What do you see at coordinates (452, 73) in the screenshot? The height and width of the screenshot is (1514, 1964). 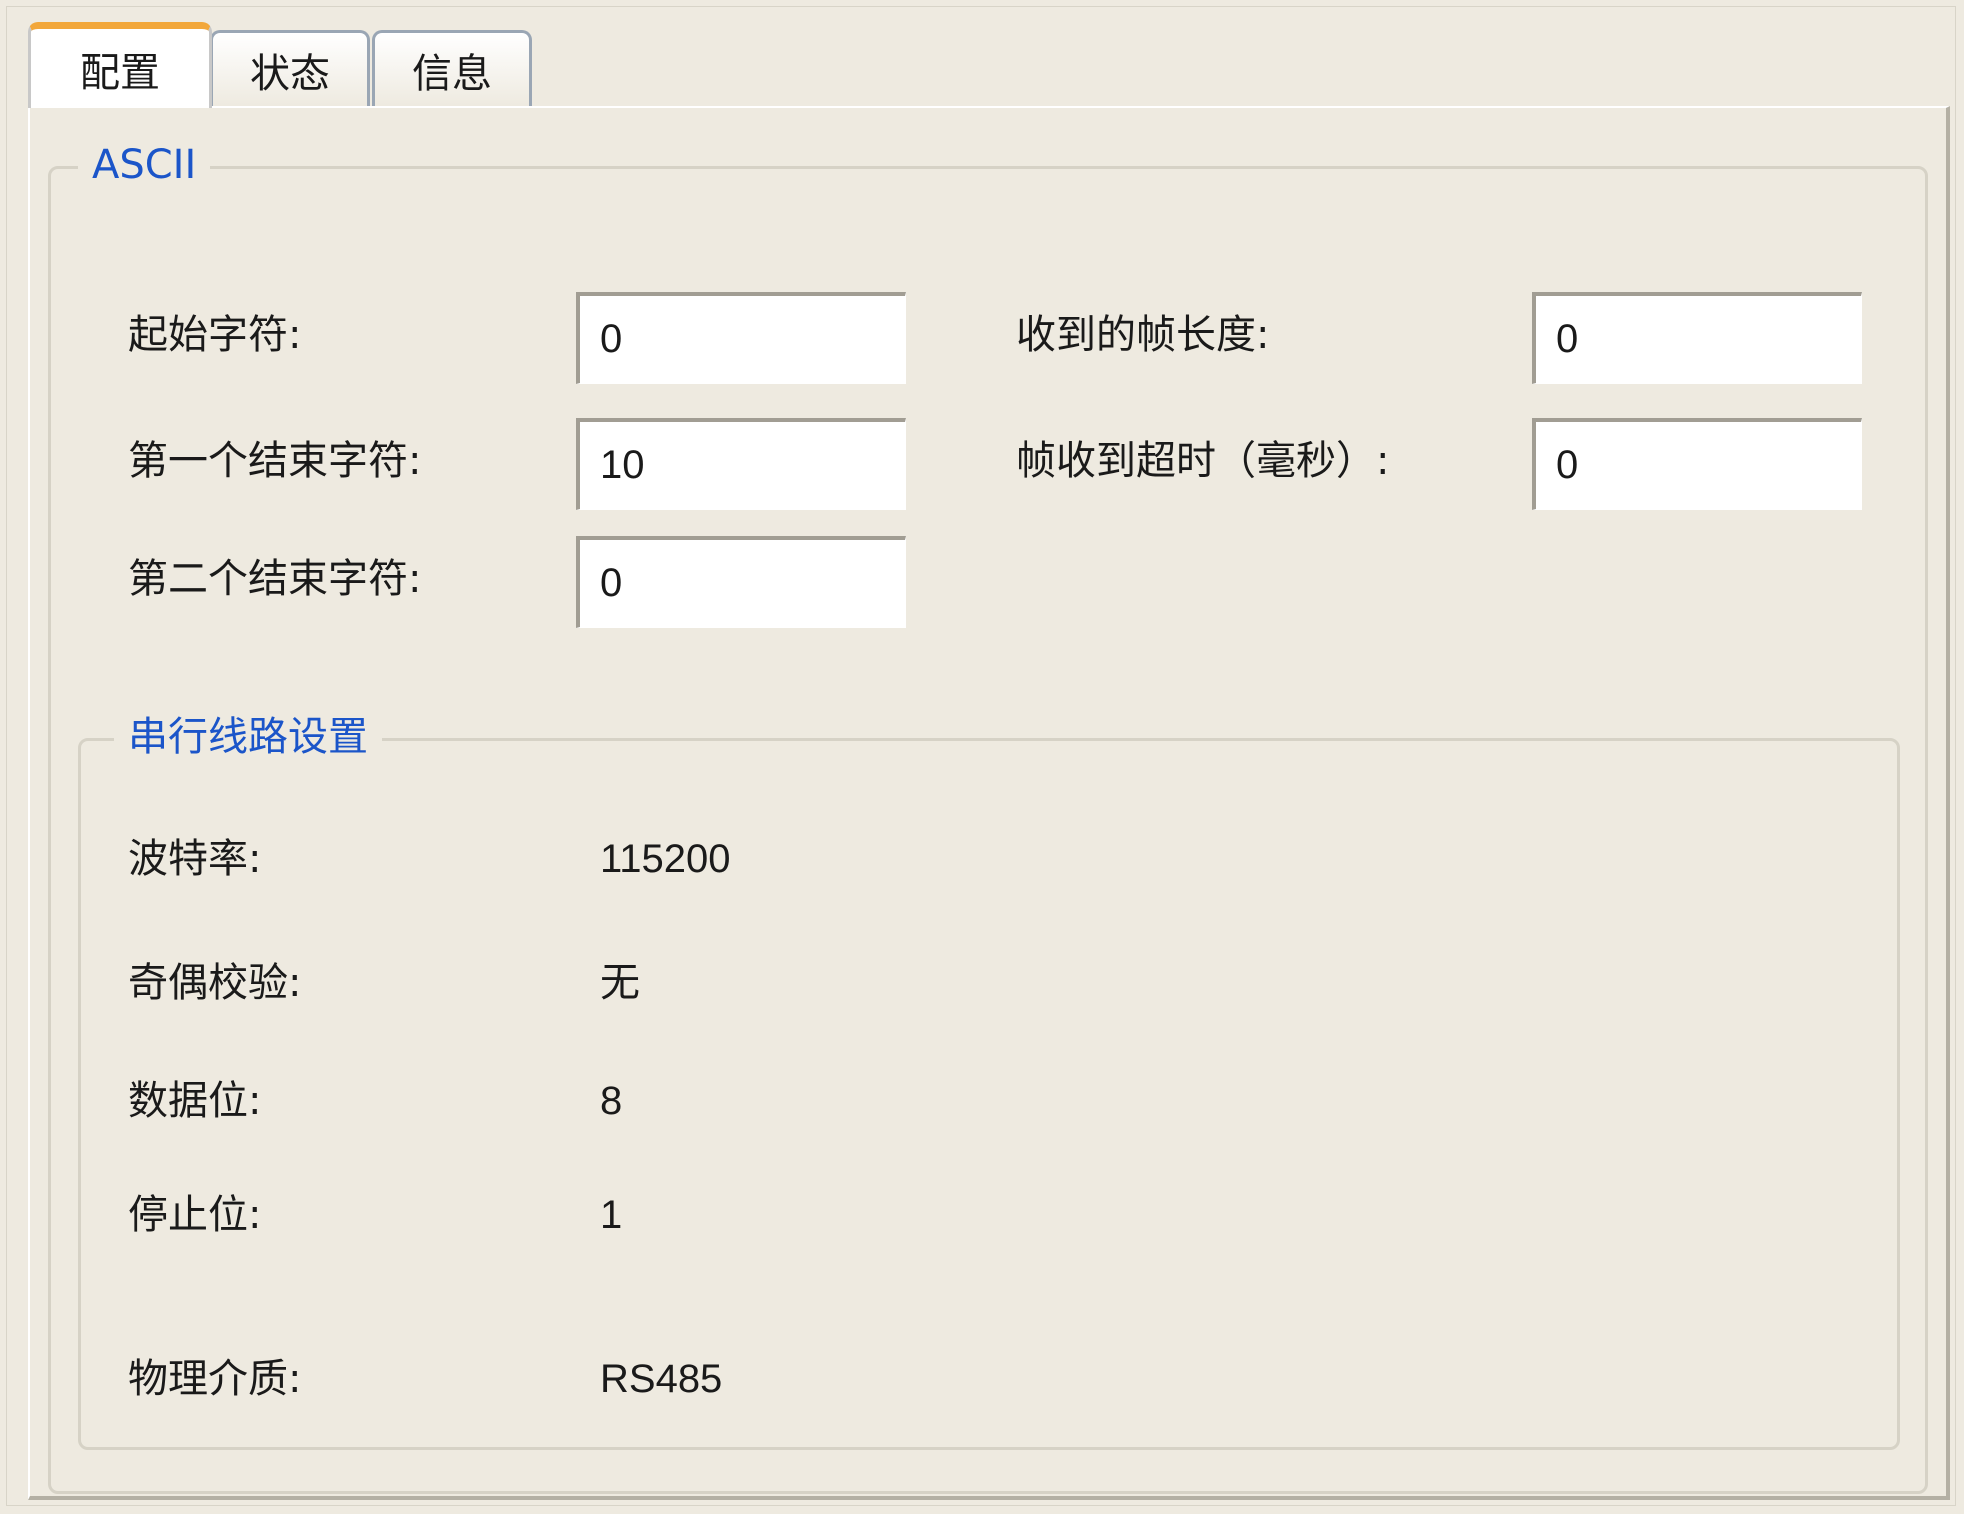 I see `tab-info-label: 信息` at bounding box center [452, 73].